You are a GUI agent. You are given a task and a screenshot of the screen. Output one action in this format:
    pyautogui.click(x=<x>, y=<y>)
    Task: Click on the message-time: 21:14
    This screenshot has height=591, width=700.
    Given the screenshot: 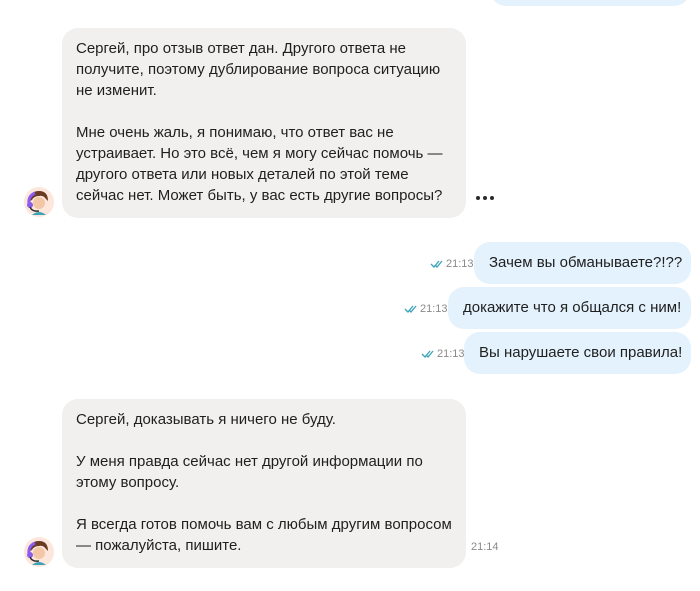 What is the action you would take?
    pyautogui.click(x=485, y=547)
    